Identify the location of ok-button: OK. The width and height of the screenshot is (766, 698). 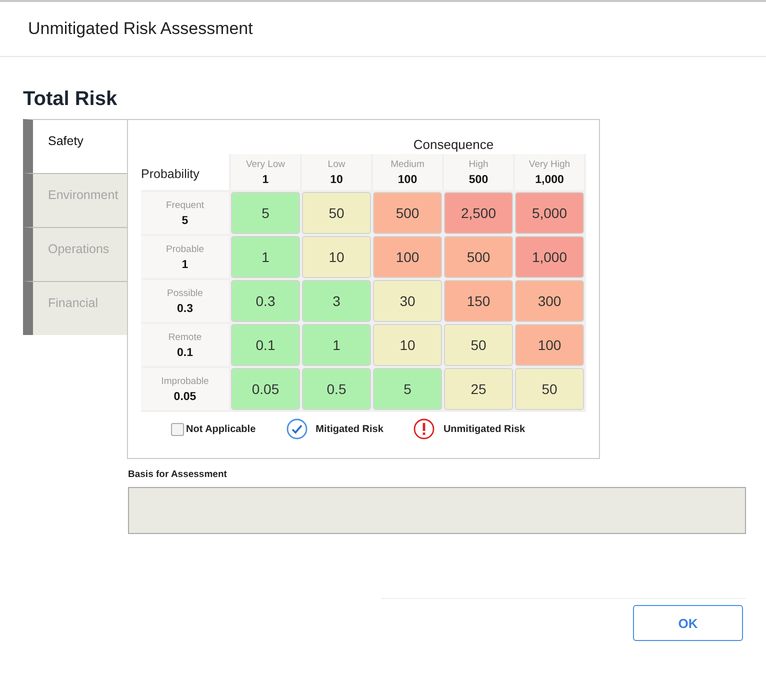
(688, 623).